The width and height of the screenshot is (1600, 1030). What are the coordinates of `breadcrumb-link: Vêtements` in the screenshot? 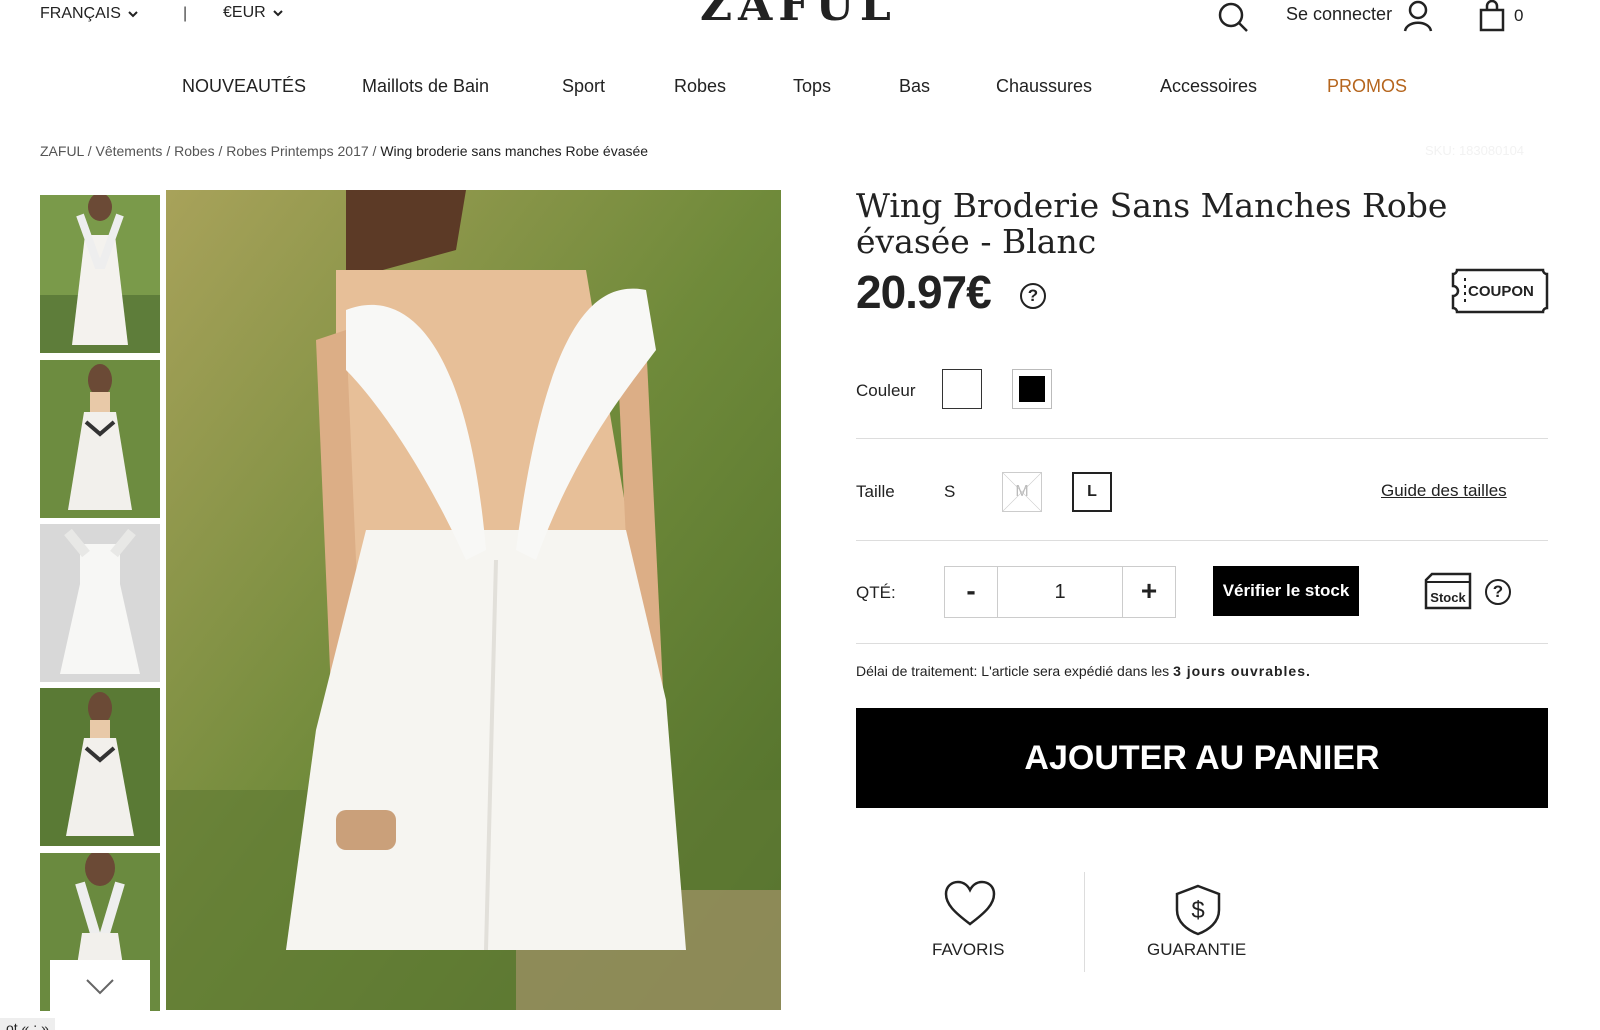 It's located at (129, 151).